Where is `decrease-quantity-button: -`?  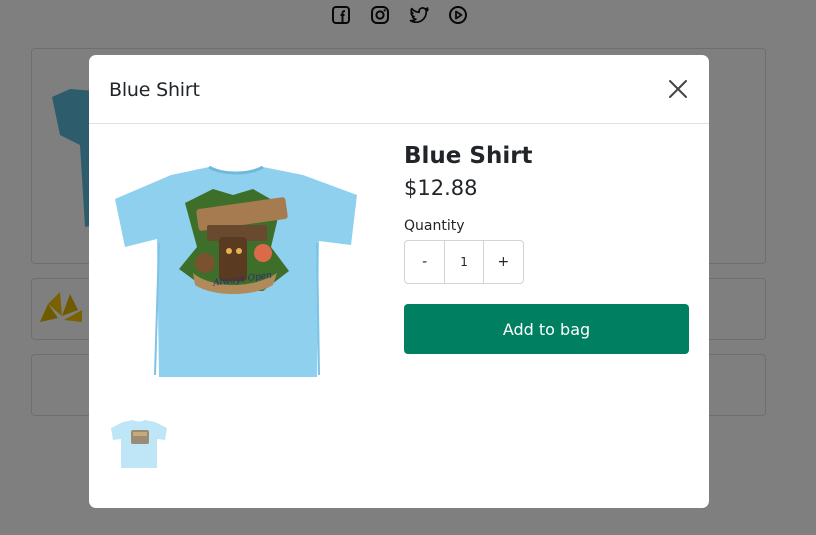 decrease-quantity-button: - is located at coordinates (424, 262).